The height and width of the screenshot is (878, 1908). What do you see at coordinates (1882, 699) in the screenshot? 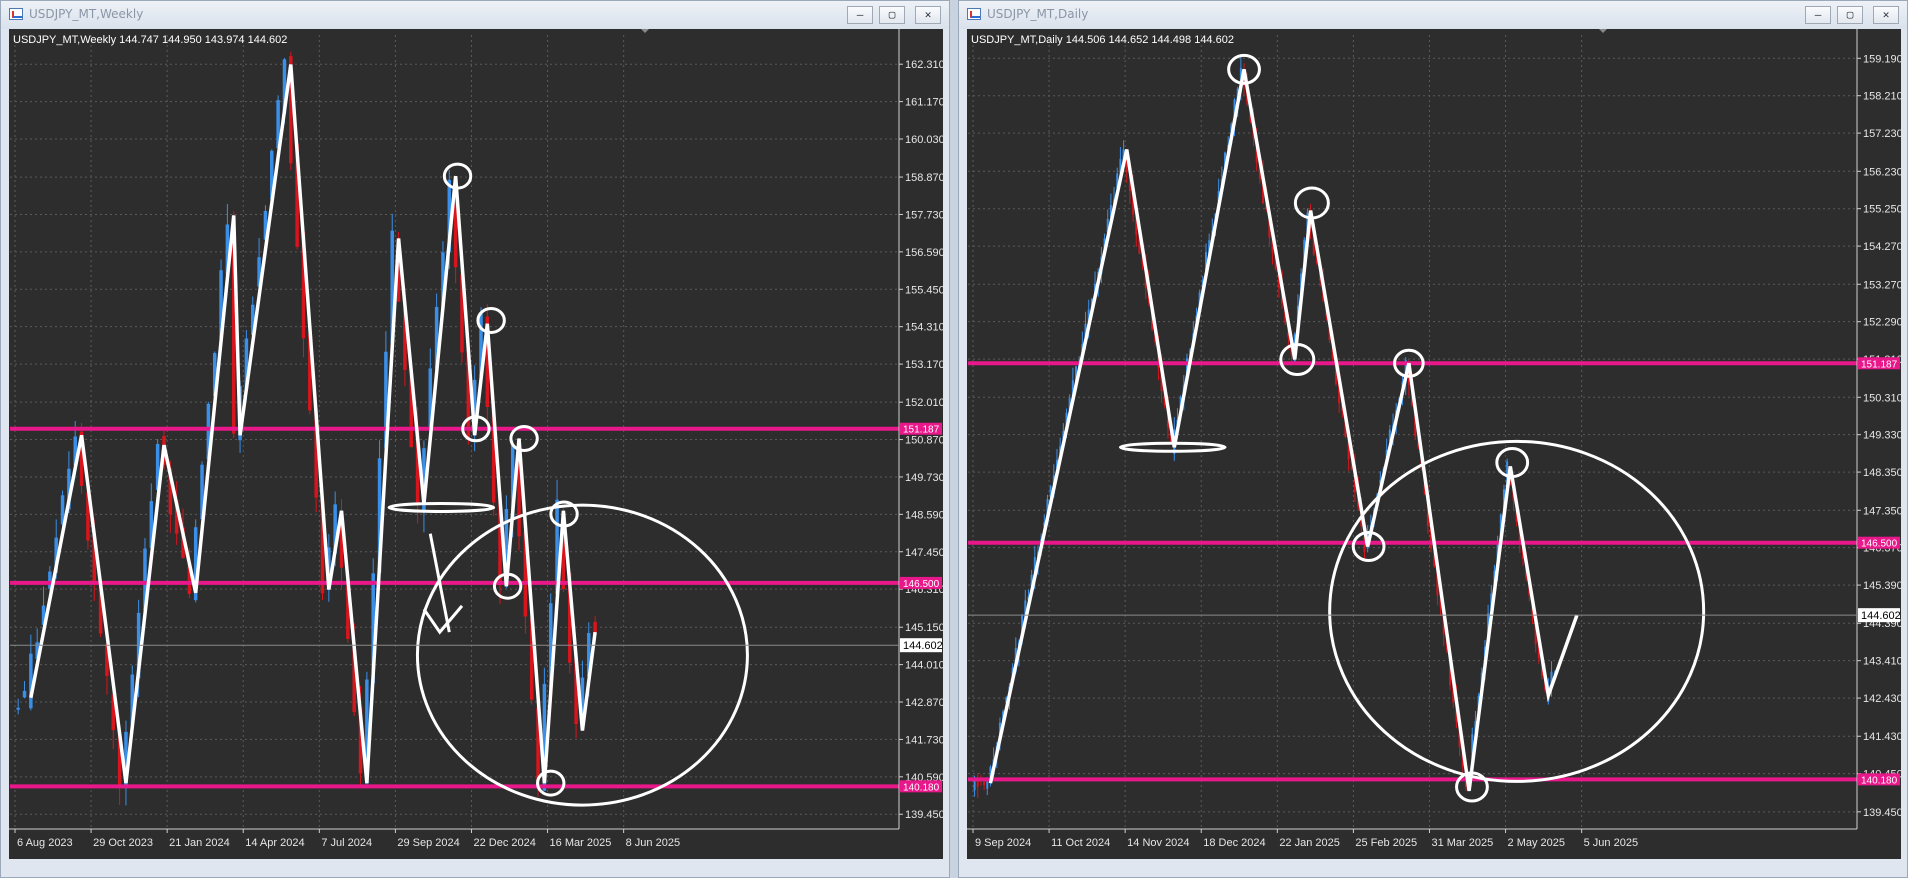
I see `price-tick-label: 142.430` at bounding box center [1882, 699].